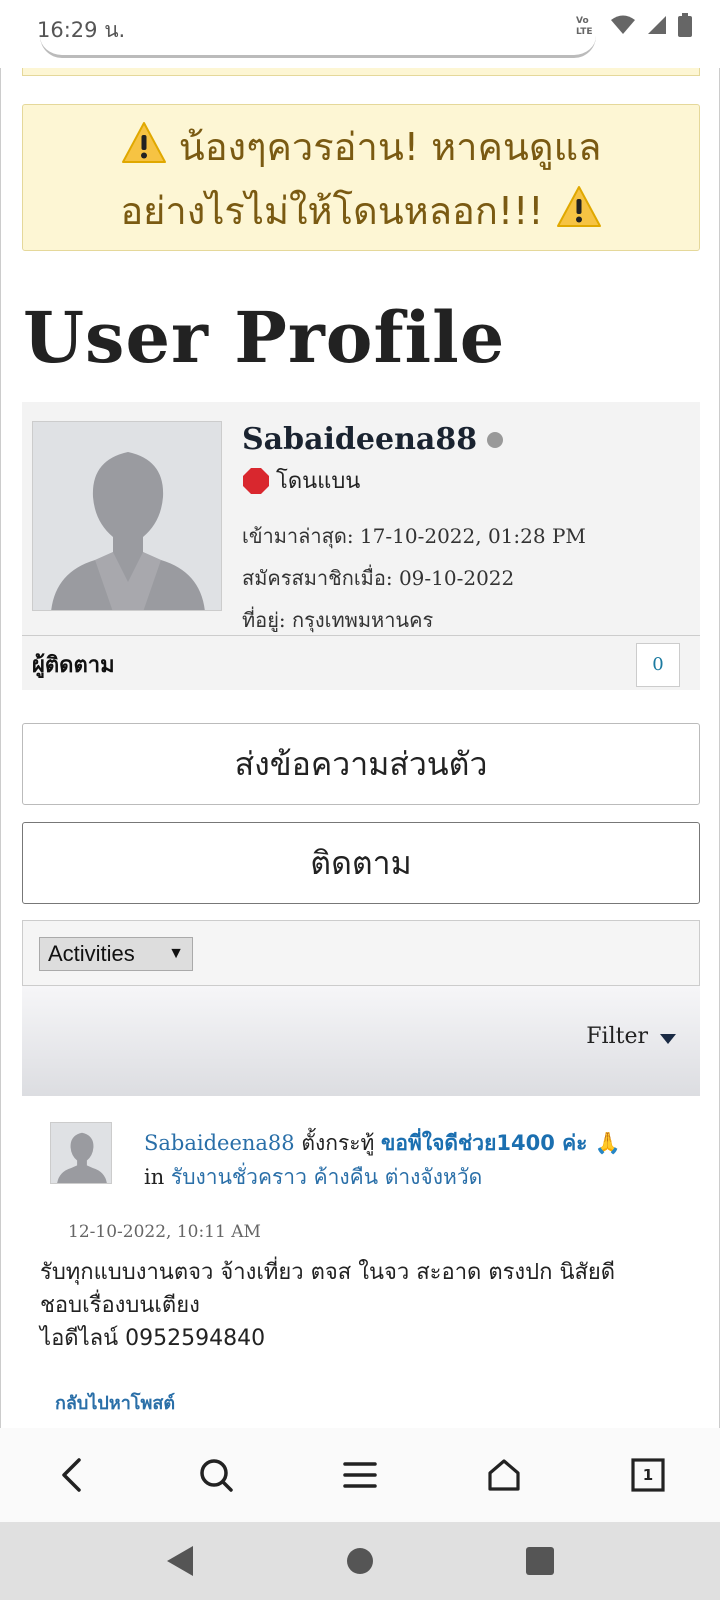 The width and height of the screenshot is (720, 1600). What do you see at coordinates (360, 29) in the screenshot?
I see `status-bar: 16:29 น. Vo LTE` at bounding box center [360, 29].